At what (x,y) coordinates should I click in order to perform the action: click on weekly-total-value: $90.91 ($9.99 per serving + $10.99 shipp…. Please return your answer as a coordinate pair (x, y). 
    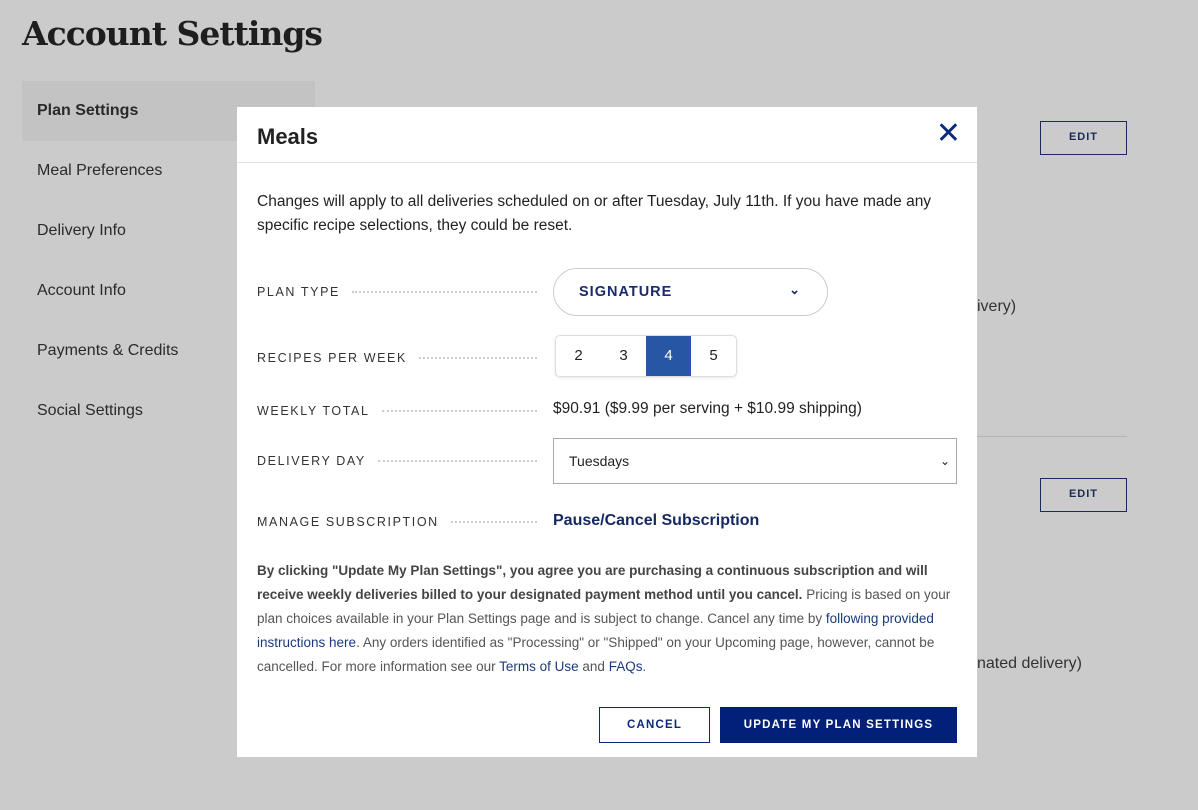
    Looking at the image, I should click on (707, 408).